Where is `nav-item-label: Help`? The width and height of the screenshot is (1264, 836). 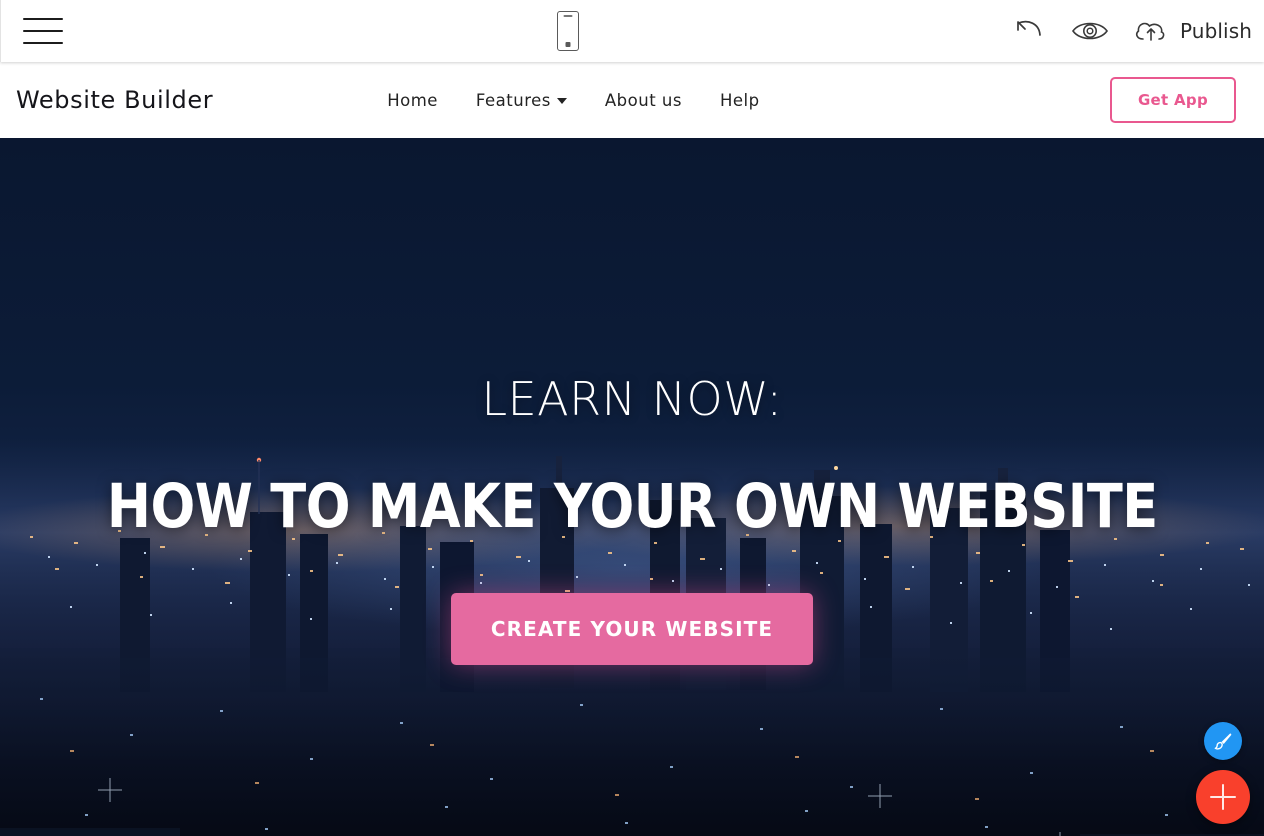 nav-item-label: Help is located at coordinates (739, 100).